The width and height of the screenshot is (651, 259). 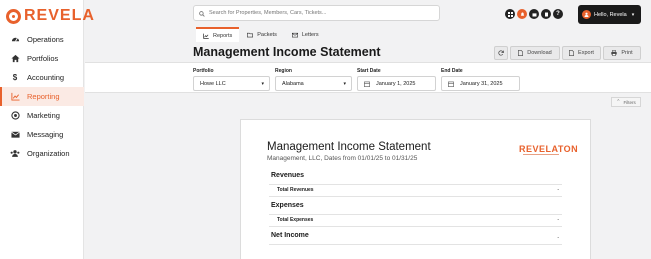 I want to click on top-icon-group: ?, so click(x=534, y=14).